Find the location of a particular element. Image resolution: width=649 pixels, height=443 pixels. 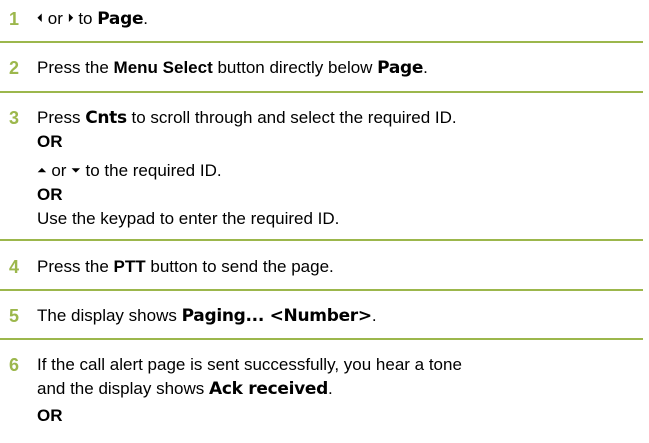

step-text: The display shows Paging... <Number>. is located at coordinates (207, 316).